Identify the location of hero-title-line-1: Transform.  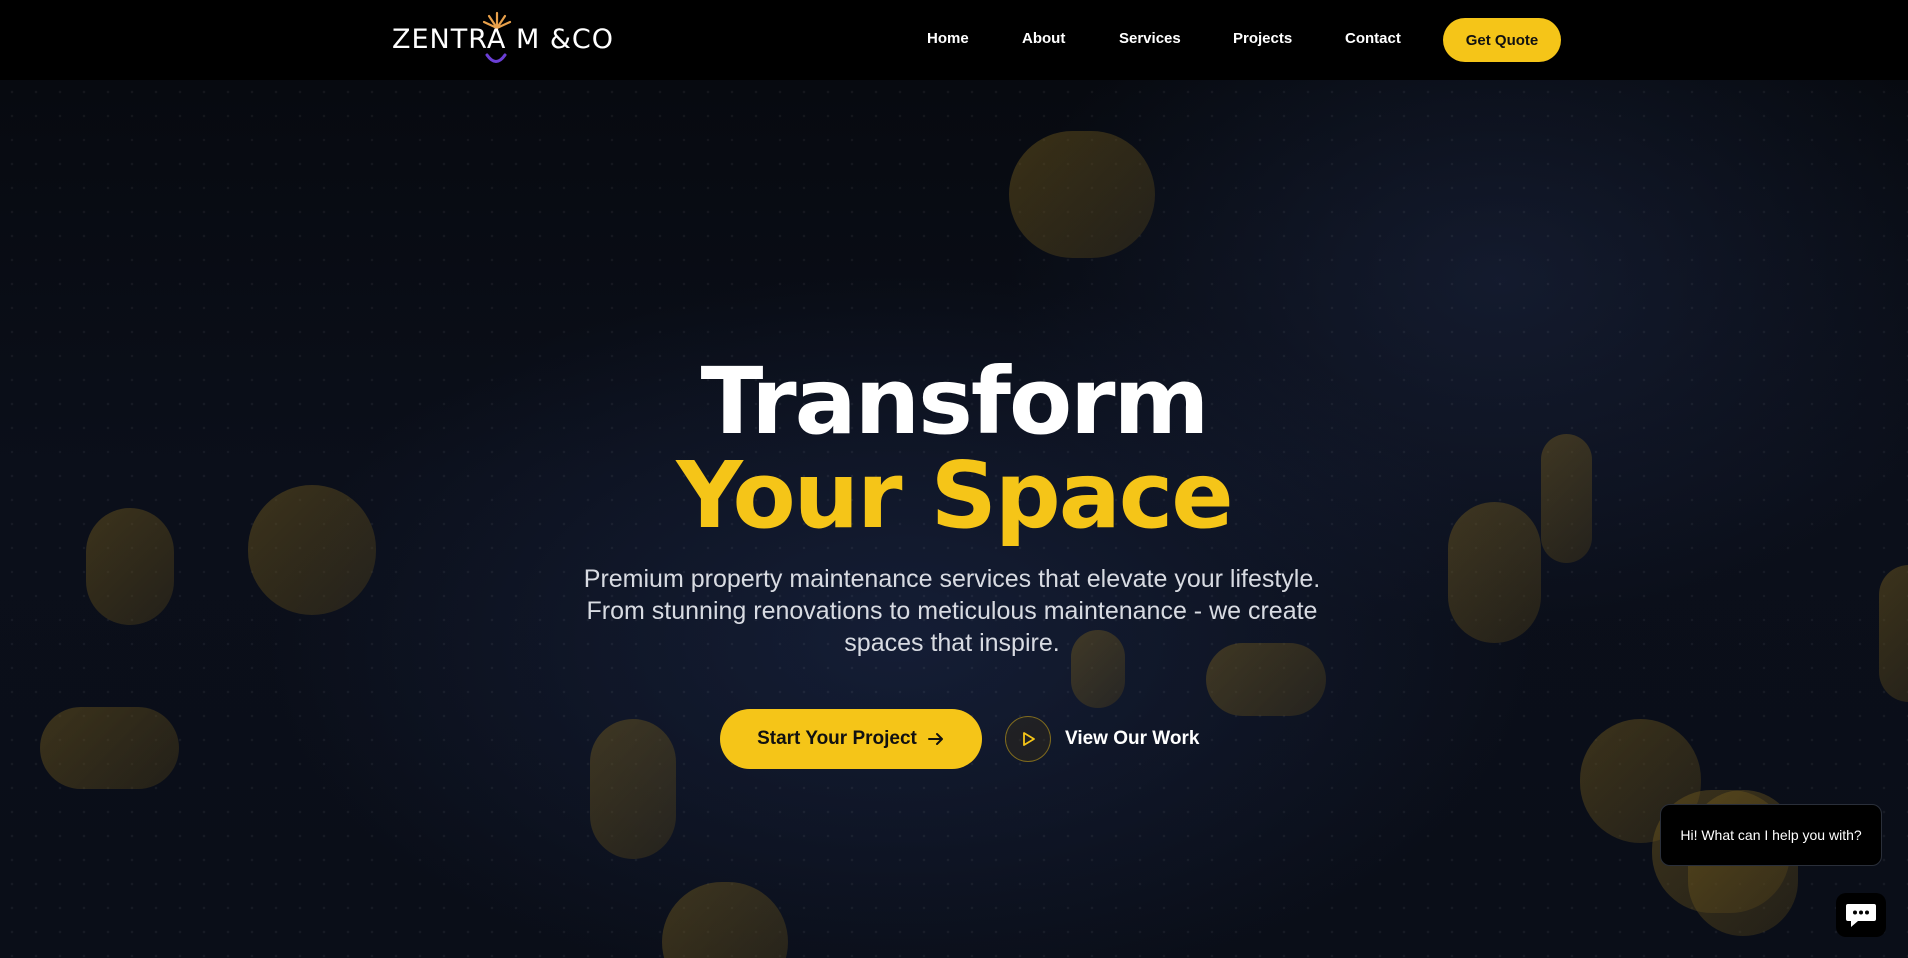
(955, 401).